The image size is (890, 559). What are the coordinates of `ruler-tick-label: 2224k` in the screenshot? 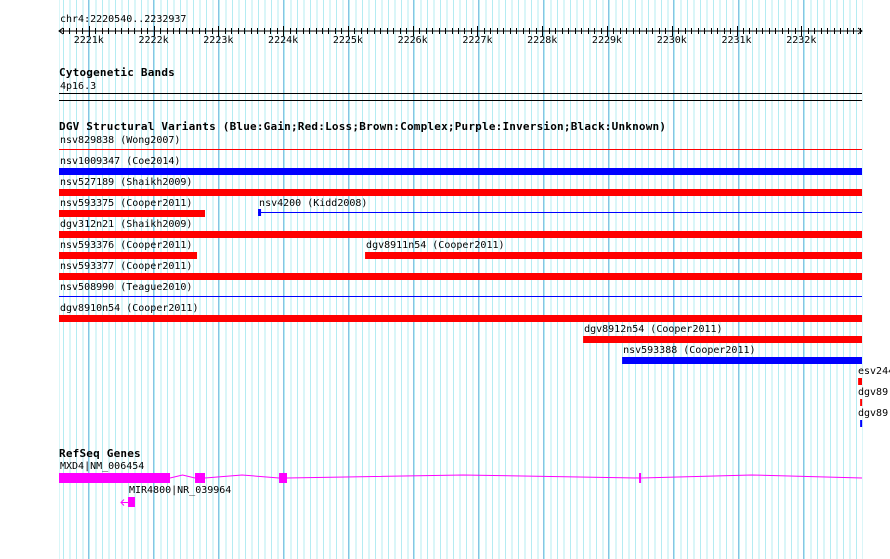 It's located at (283, 40).